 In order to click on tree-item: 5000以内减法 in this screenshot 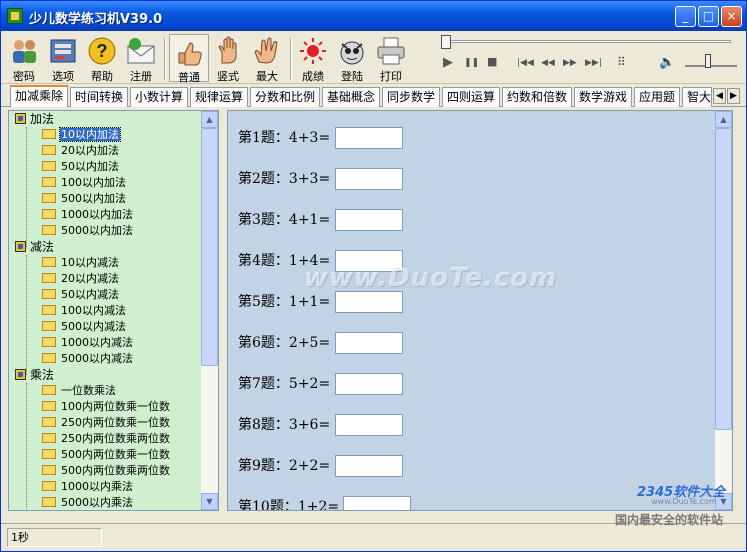, I will do `click(88, 359)`.